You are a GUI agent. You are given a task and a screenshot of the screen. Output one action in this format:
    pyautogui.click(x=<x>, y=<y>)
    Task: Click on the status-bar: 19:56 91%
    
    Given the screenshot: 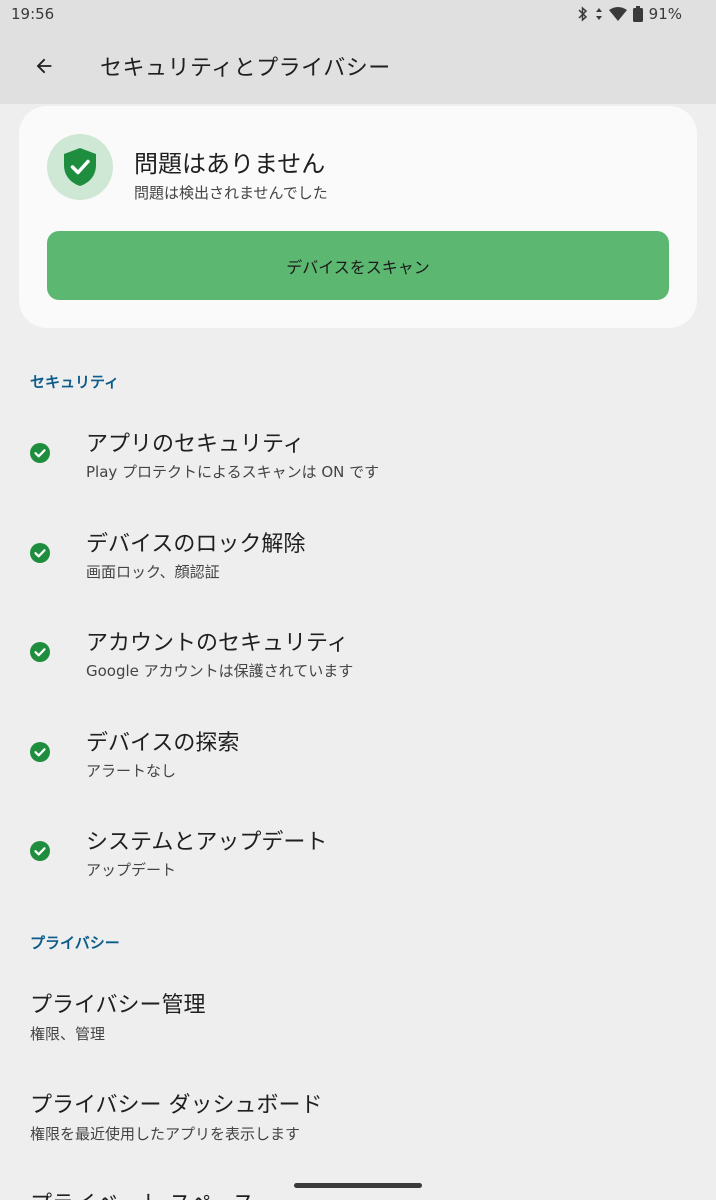 What is the action you would take?
    pyautogui.click(x=358, y=14)
    